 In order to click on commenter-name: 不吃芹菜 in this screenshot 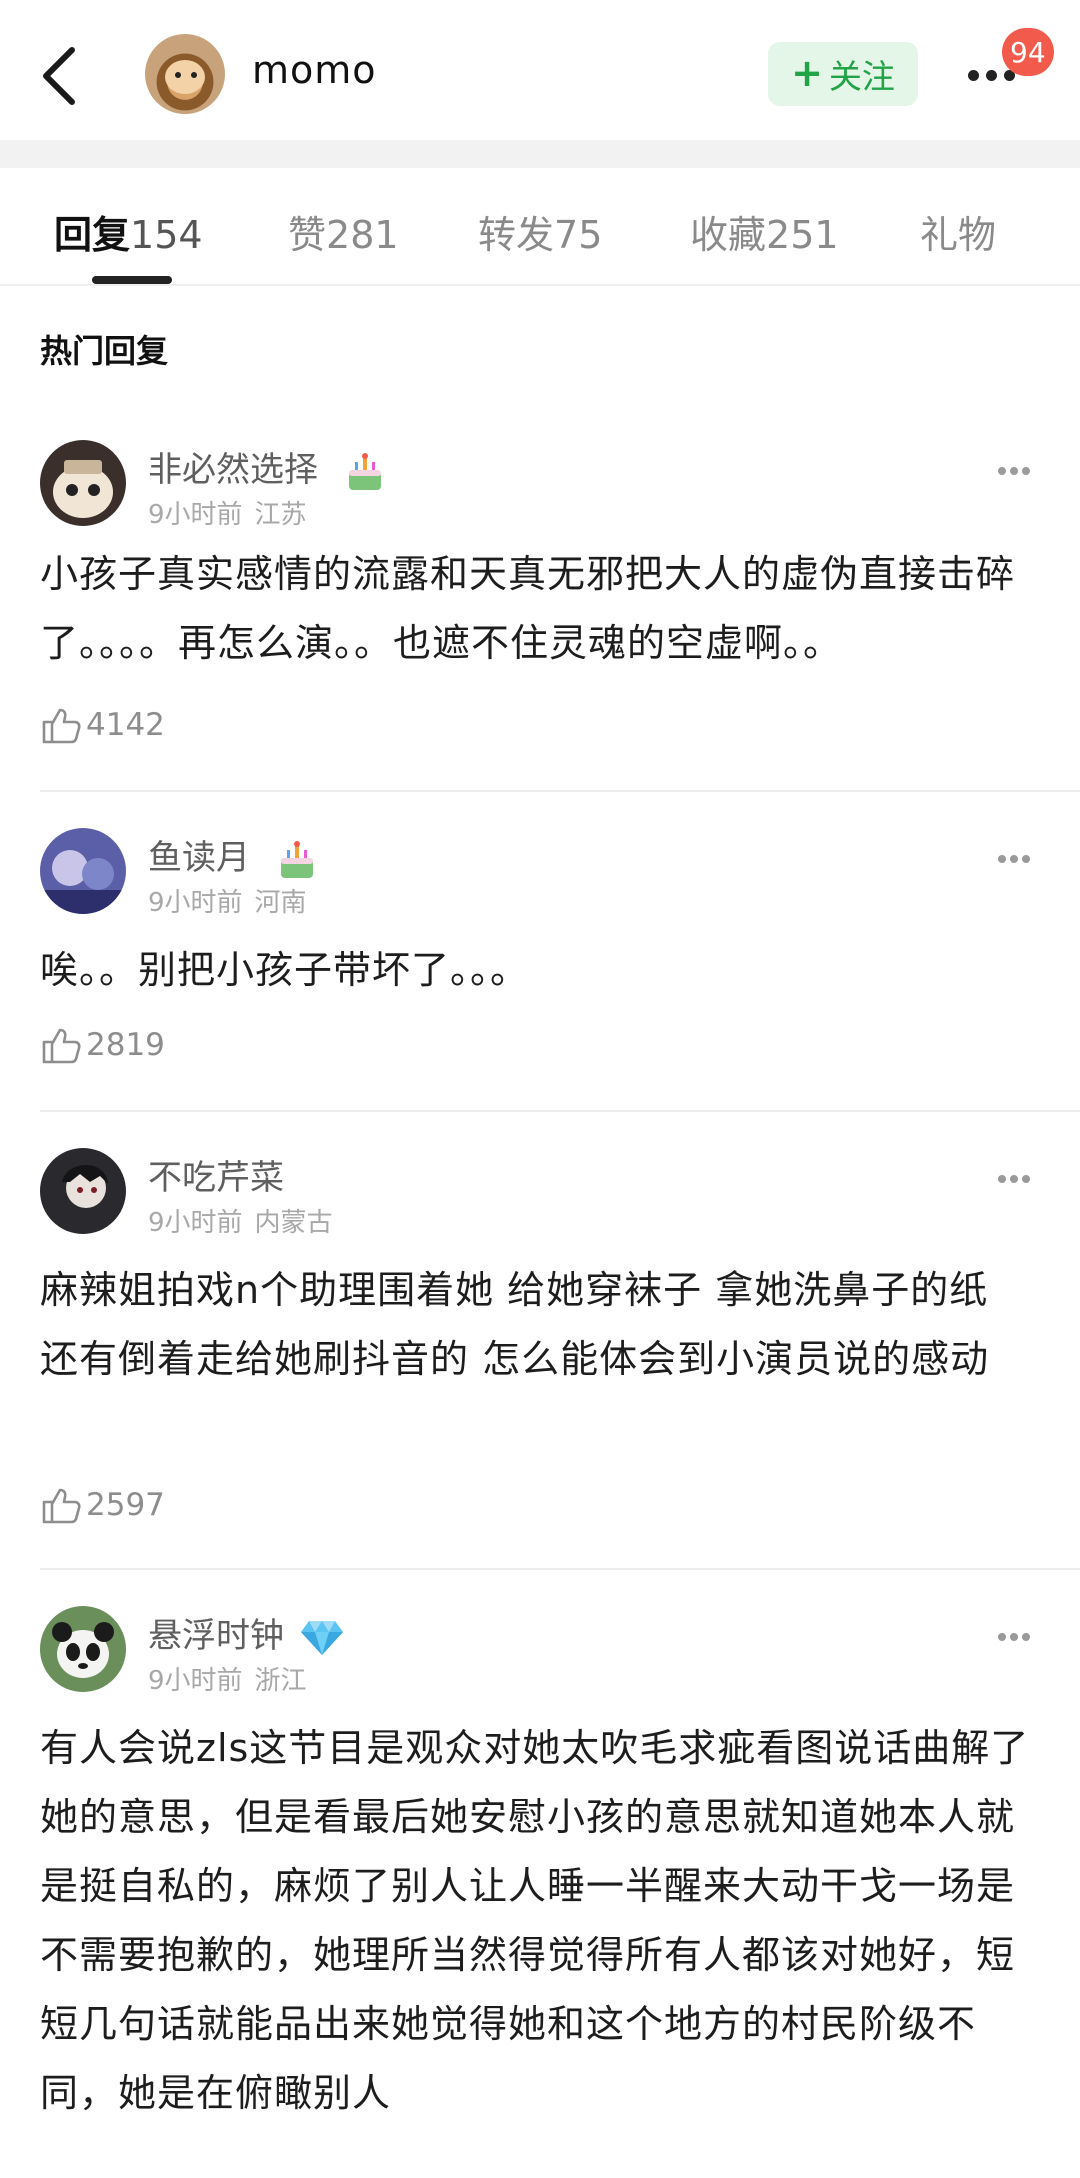, I will do `click(216, 1174)`.